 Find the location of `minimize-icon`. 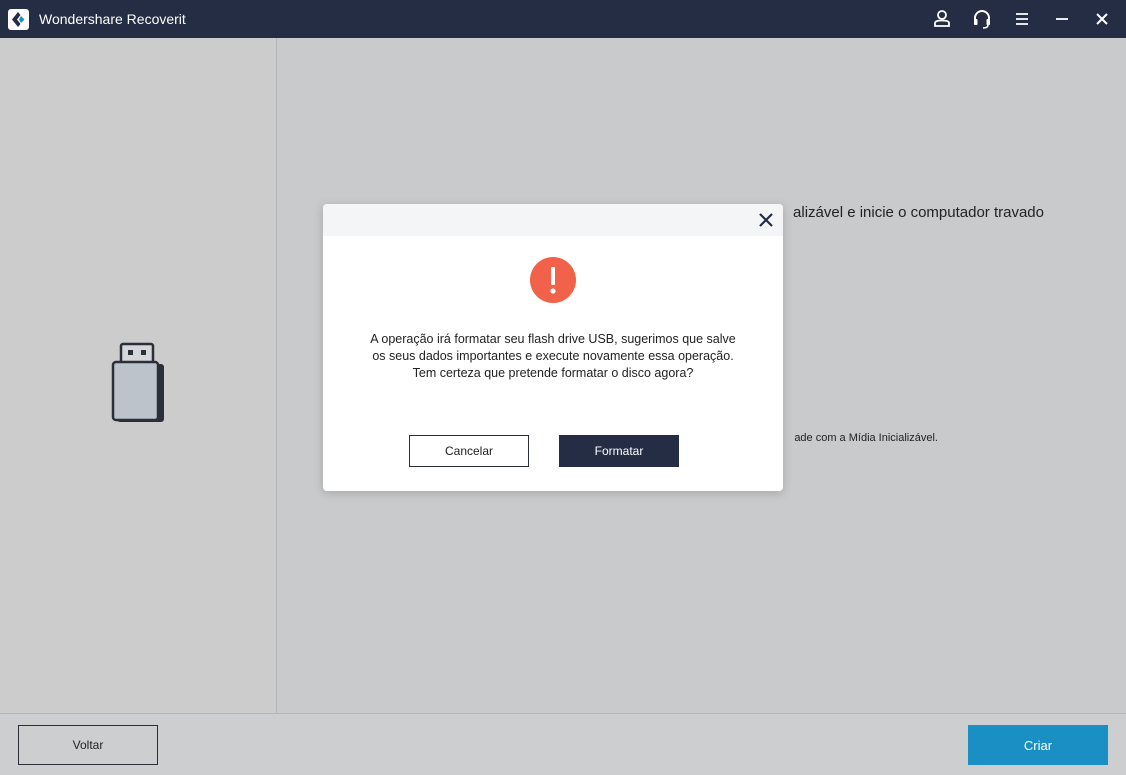

minimize-icon is located at coordinates (1062, 19).